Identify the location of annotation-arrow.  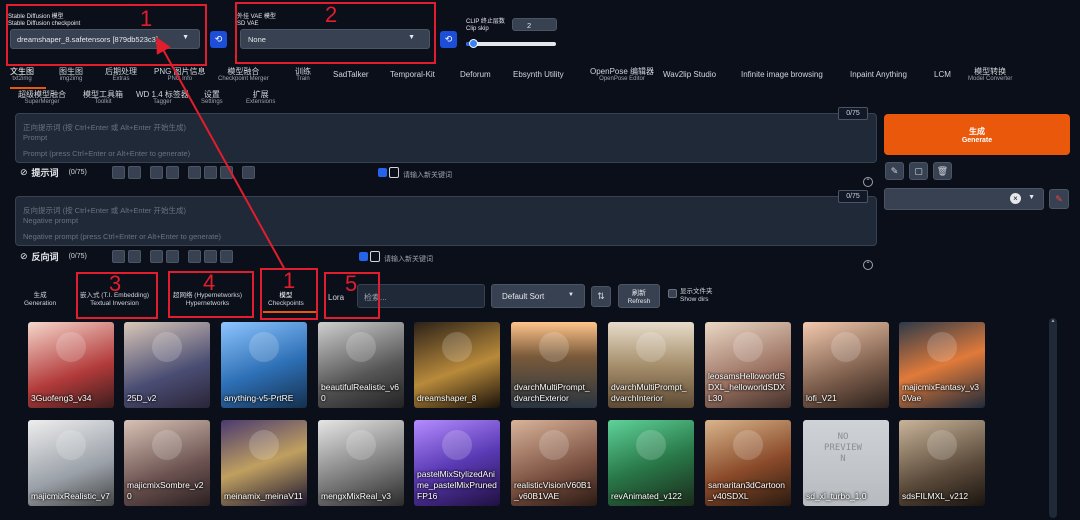
(220, 153).